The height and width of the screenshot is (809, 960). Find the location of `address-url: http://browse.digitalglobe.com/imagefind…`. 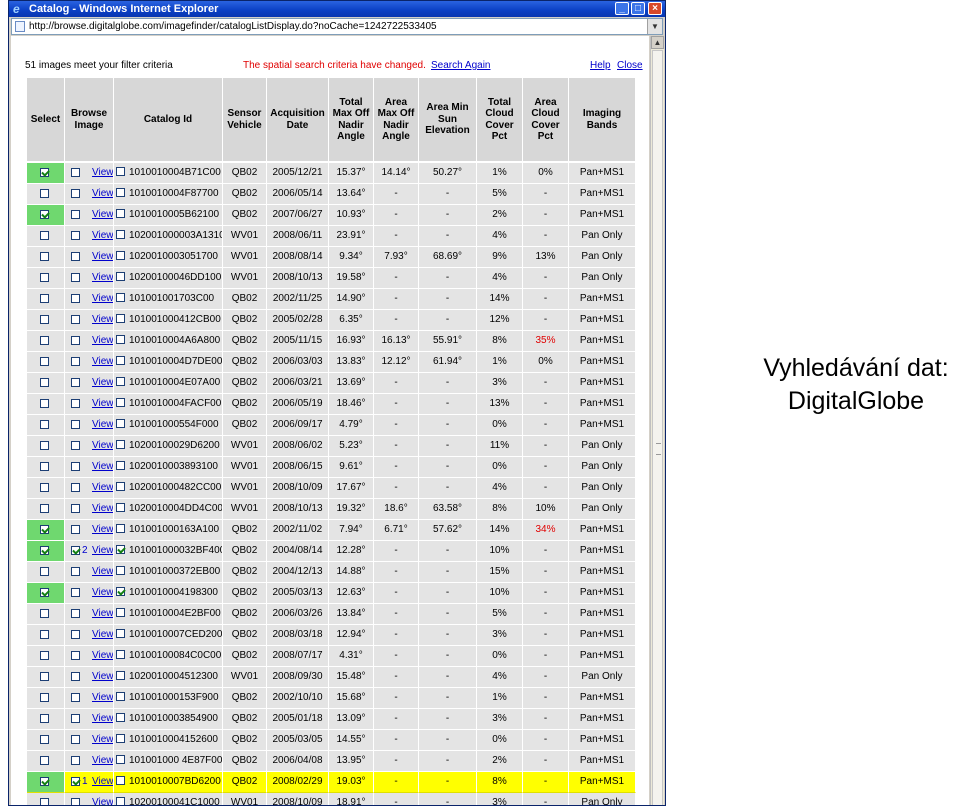

address-url: http://browse.digitalglobe.com/imagefind… is located at coordinates (233, 26).